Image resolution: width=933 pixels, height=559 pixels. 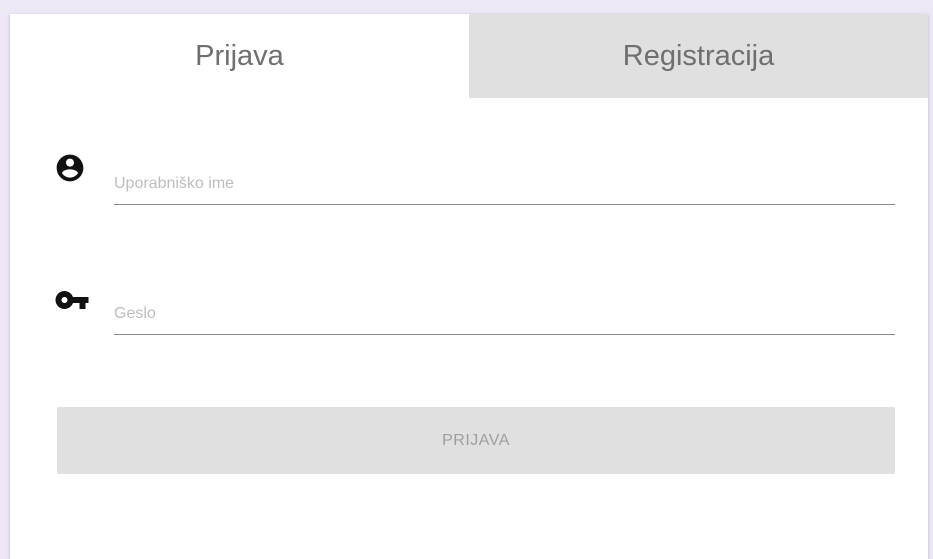 I want to click on auth-tabs: Prijava Registracija, so click(x=469, y=56).